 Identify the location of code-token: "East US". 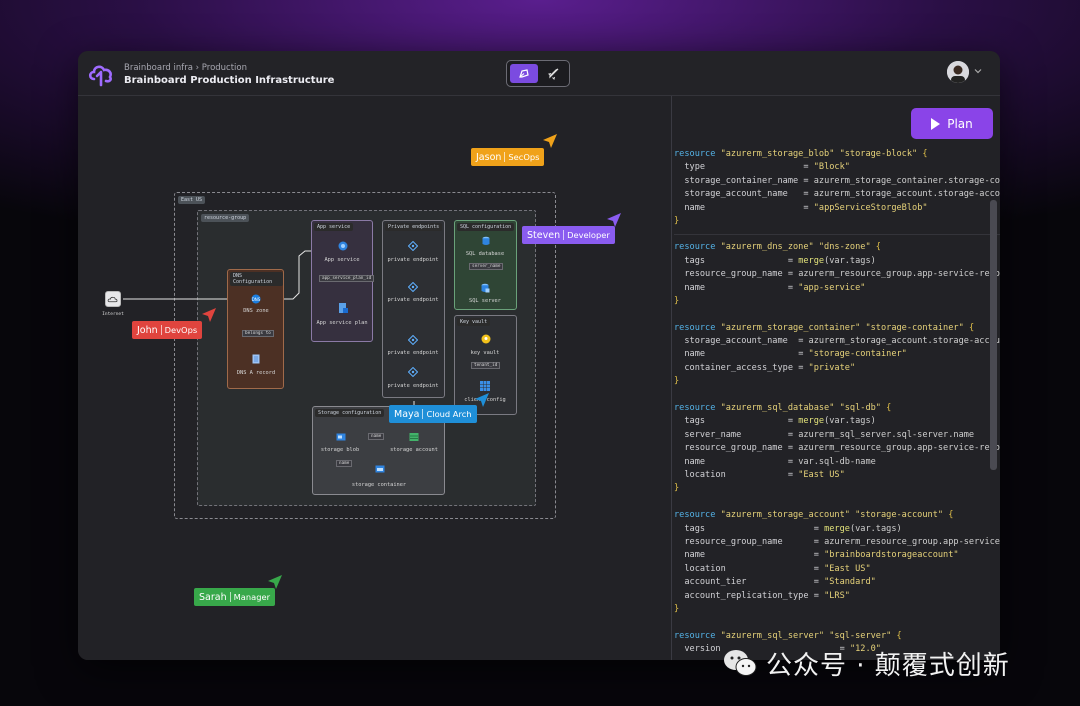
(847, 568).